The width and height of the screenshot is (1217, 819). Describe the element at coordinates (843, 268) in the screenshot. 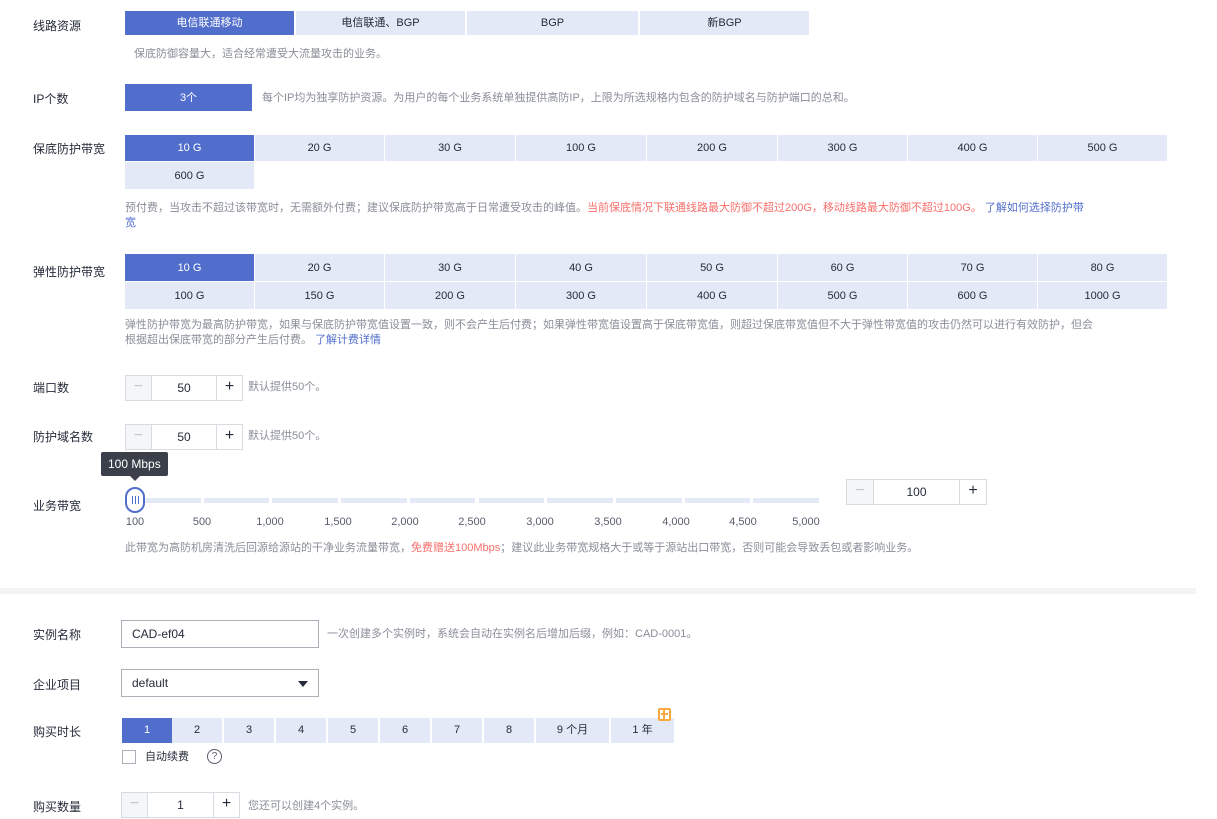

I see `elastic-option: 60 G` at that location.